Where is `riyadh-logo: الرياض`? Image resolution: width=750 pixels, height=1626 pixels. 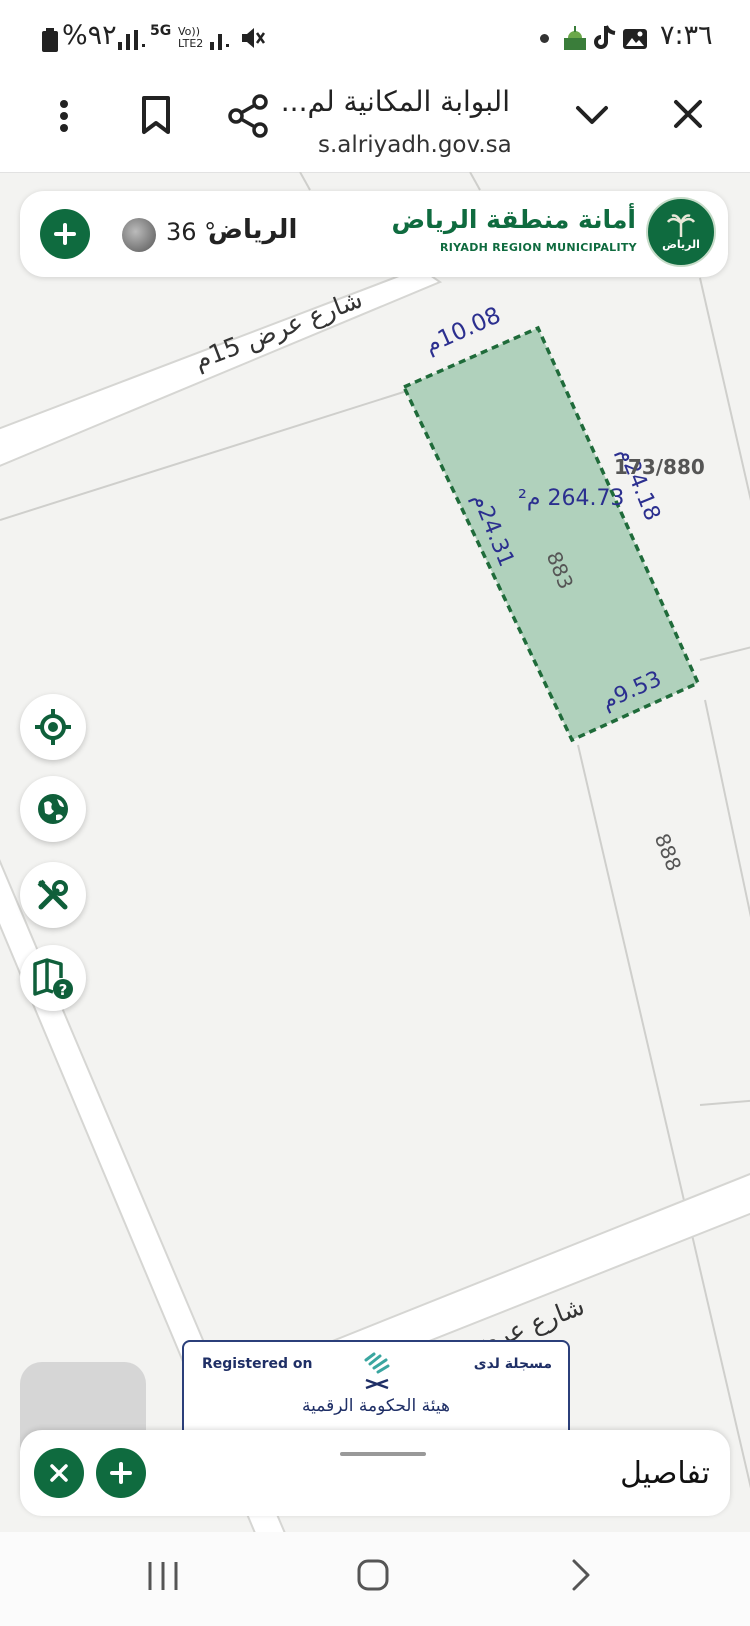 riyadh-logo: الرياض is located at coordinates (681, 232).